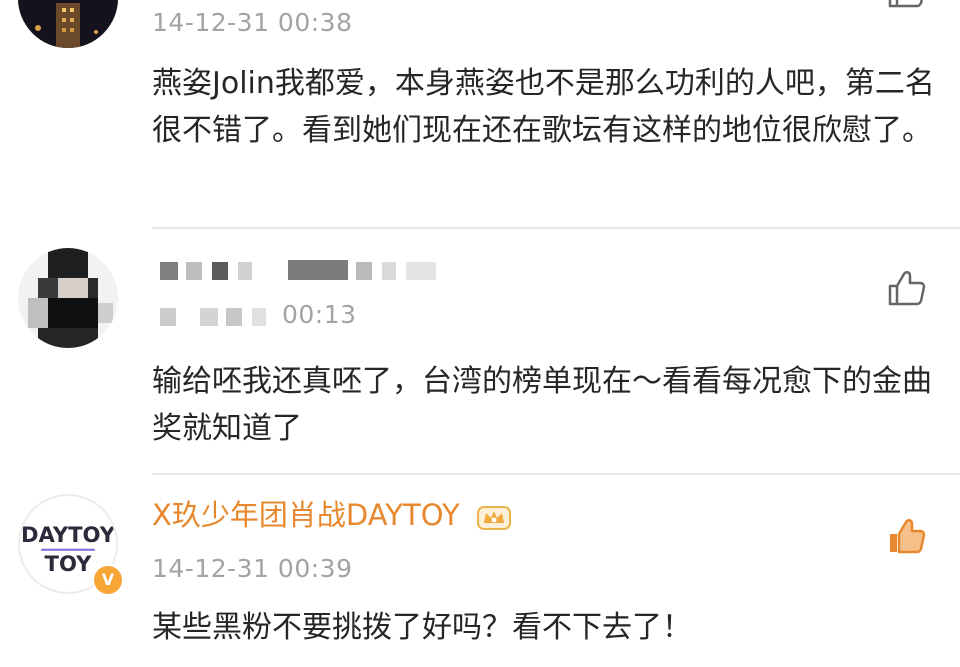 This screenshot has height=667, width=960. I want to click on verified-badge: V, so click(108, 580).